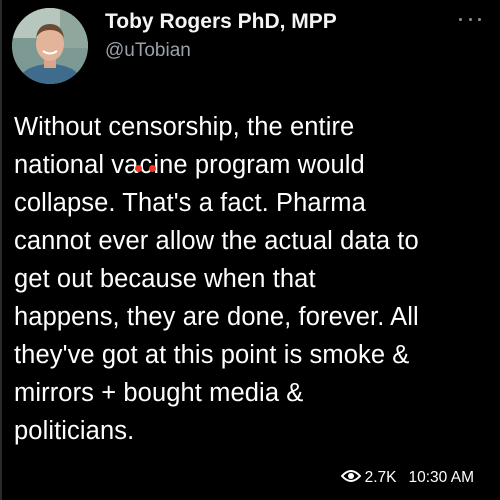 The width and height of the screenshot is (500, 500). What do you see at coordinates (165, 279) in the screenshot?
I see `tweet-line: get out because when that` at bounding box center [165, 279].